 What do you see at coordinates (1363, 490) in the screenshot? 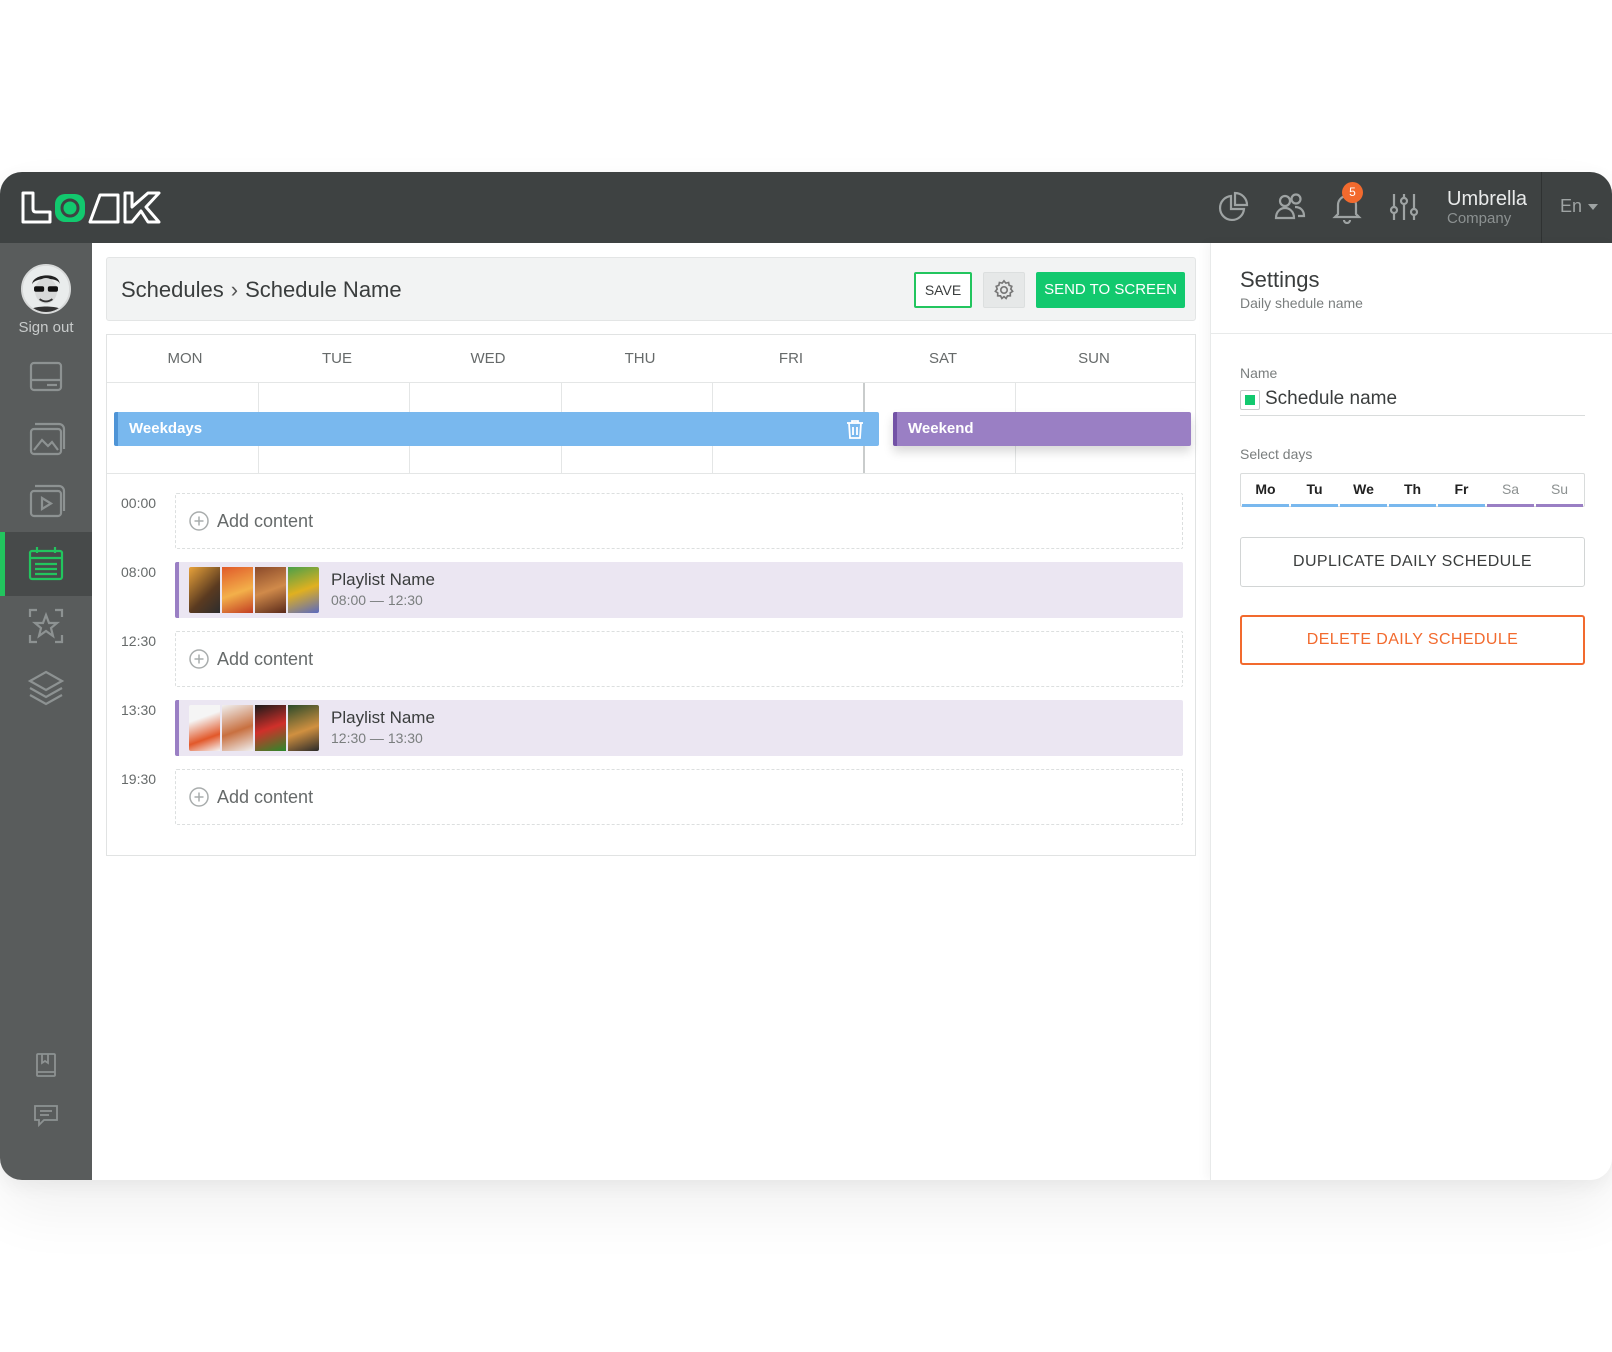
I see `day-toggle-we: We` at bounding box center [1363, 490].